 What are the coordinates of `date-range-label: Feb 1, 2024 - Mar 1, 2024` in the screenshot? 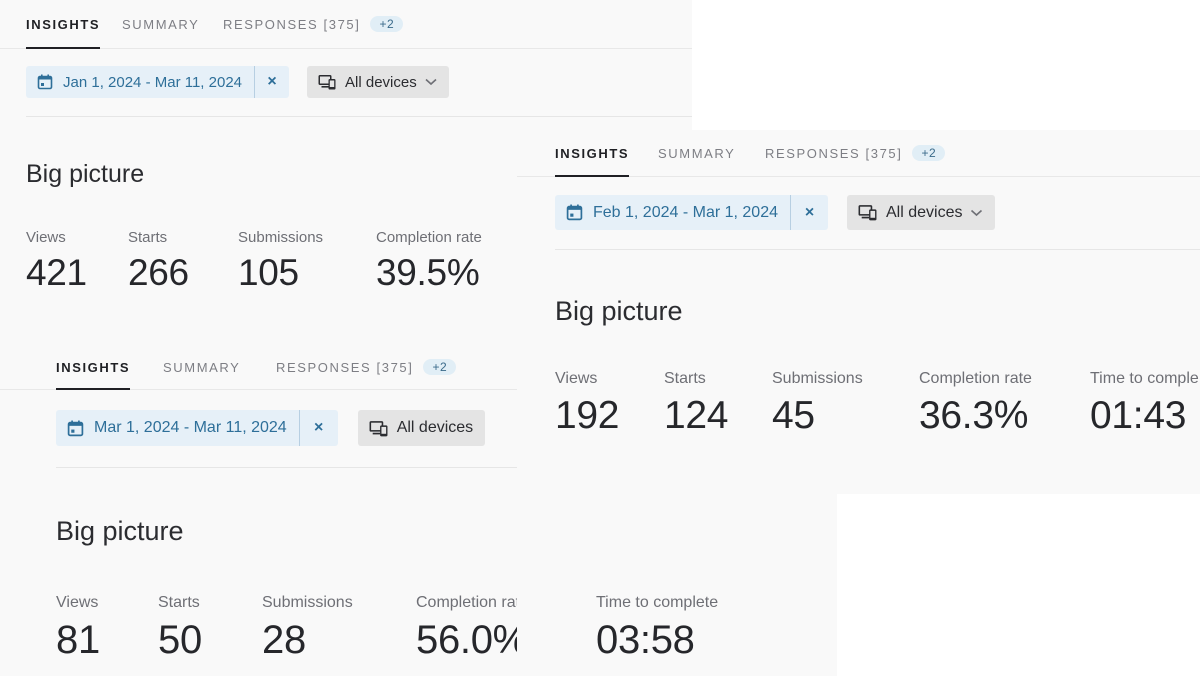 It's located at (685, 212).